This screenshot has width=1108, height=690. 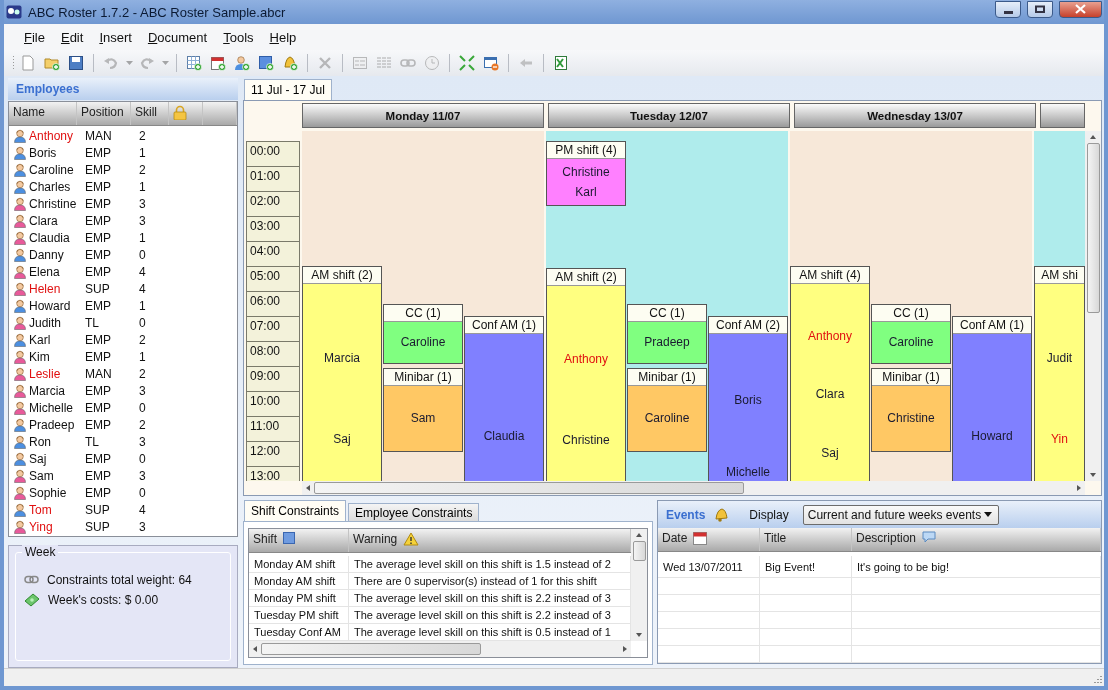 What do you see at coordinates (342, 373) in the screenshot?
I see `shift-block: AM shift (2) Marcia Saj` at bounding box center [342, 373].